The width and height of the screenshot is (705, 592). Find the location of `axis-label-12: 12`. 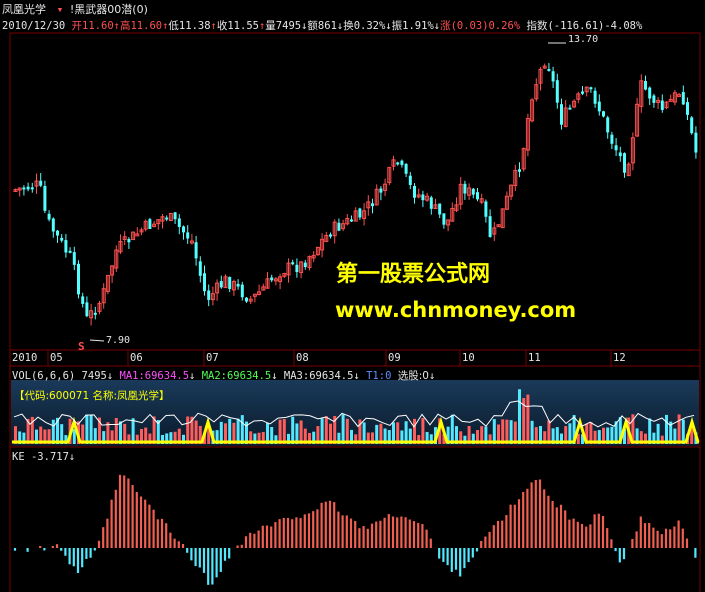

axis-label-12: 12 is located at coordinates (619, 358).